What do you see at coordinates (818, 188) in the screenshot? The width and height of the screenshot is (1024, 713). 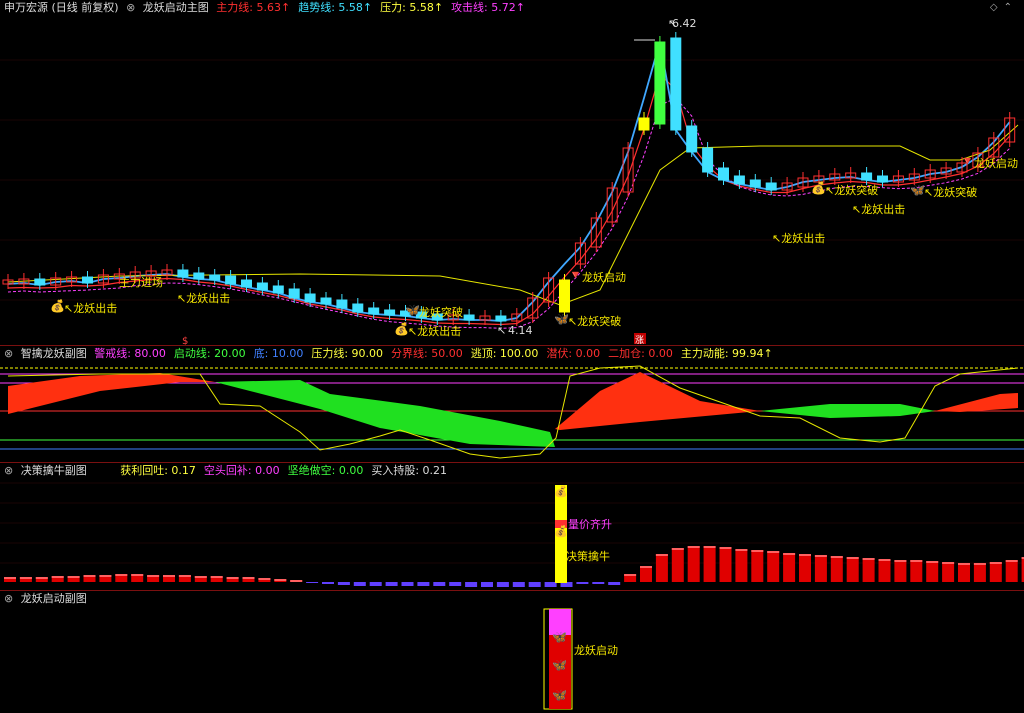 I see `marker-icon: 💰` at bounding box center [818, 188].